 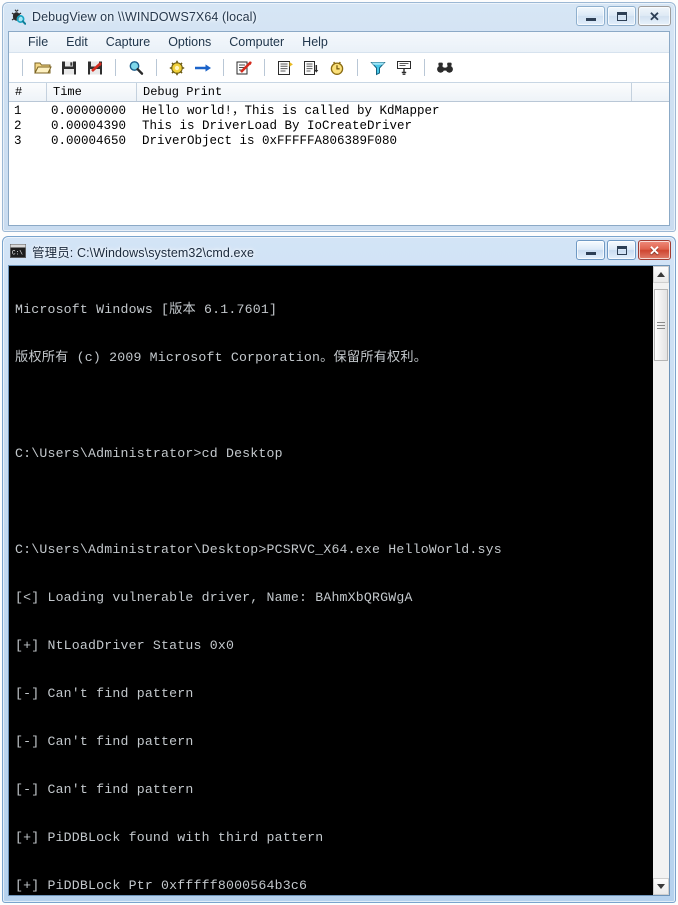 What do you see at coordinates (339, 251) in the screenshot?
I see `cmd-titlebar: C:\ 管理员: C:\Windows\system32\cmd.exe ✕` at bounding box center [339, 251].